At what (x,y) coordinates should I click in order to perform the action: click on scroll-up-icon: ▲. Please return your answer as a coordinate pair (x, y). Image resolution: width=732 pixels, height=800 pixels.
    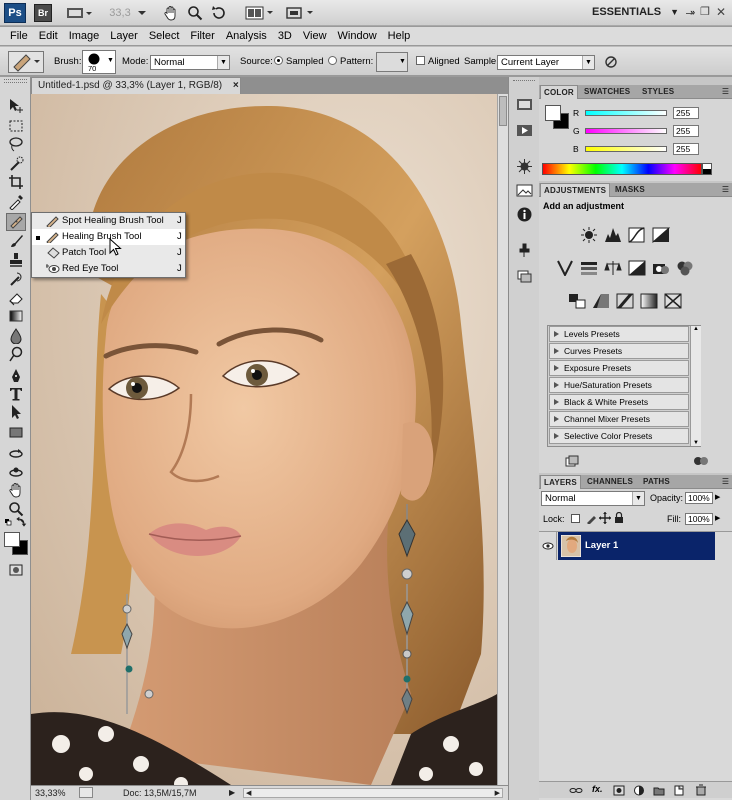
    Looking at the image, I should click on (696, 329).